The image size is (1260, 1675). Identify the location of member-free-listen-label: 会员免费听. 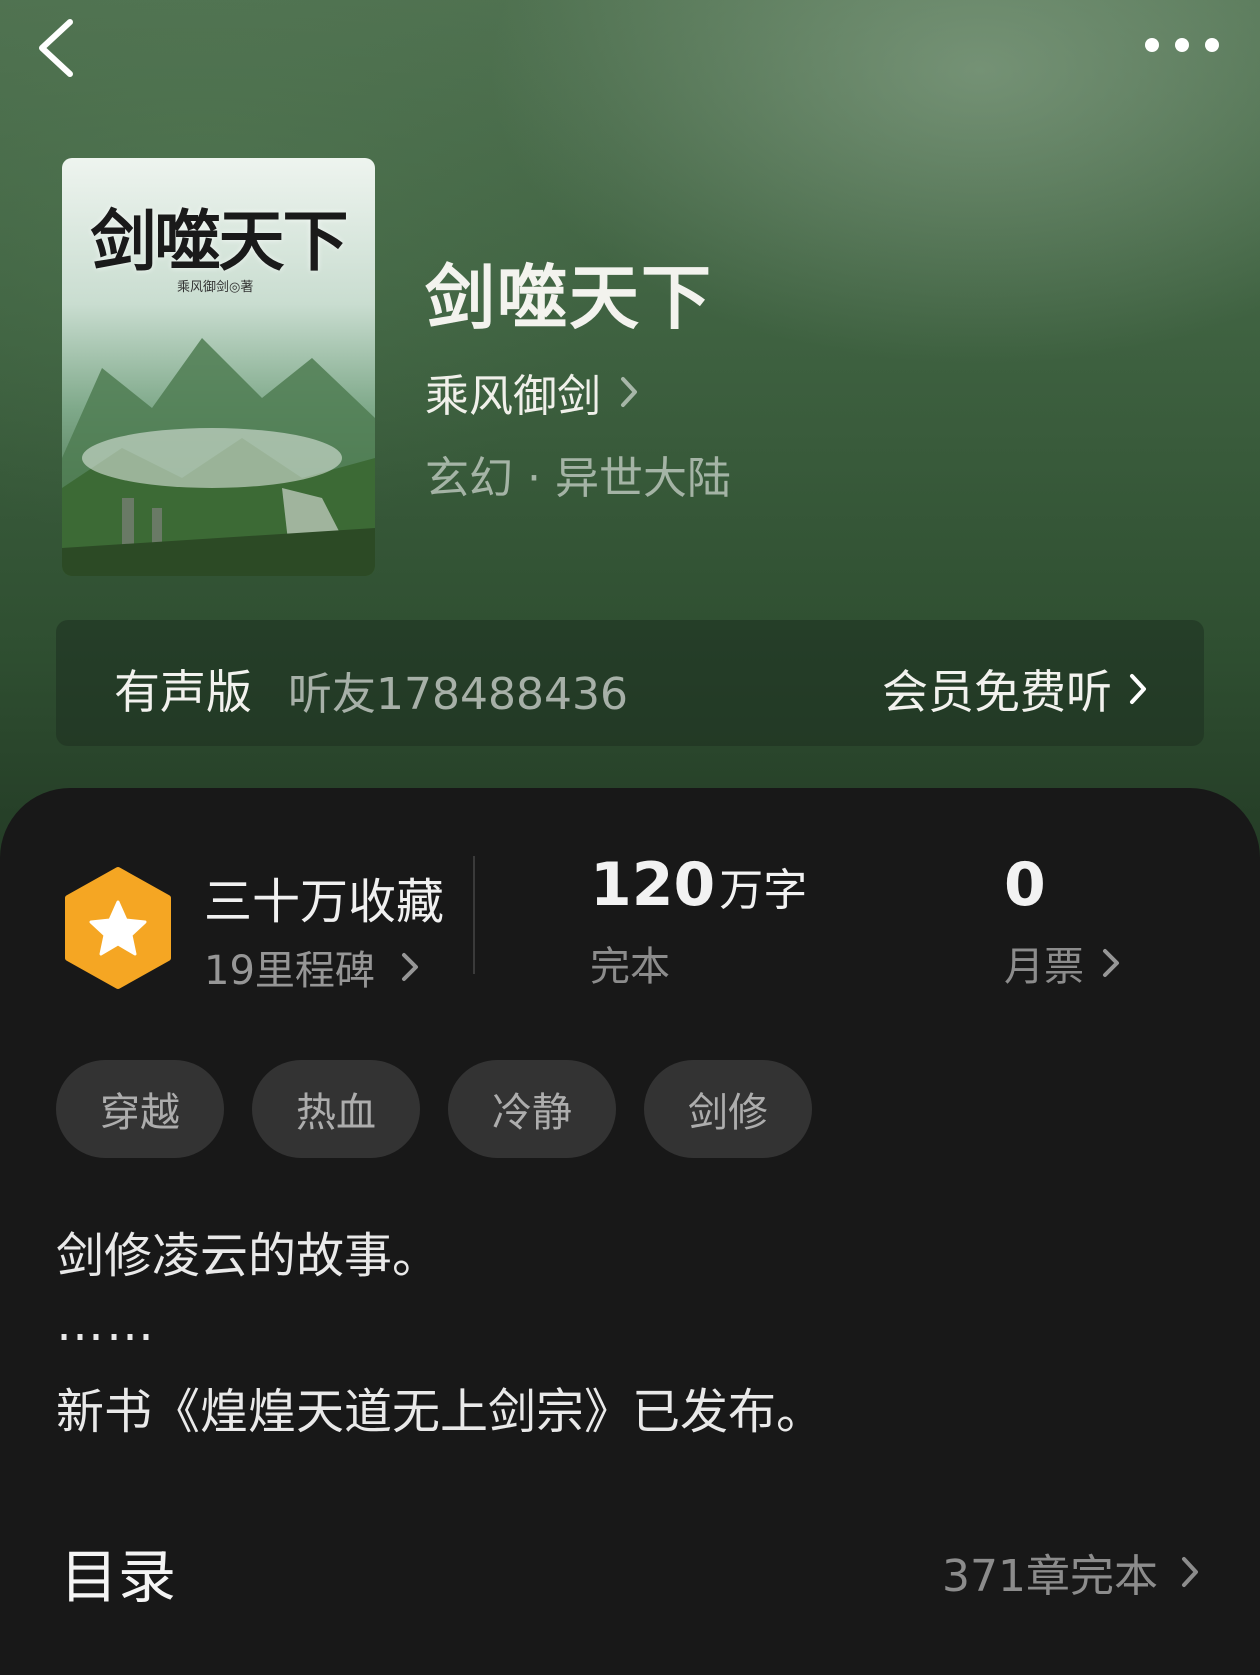
(997, 692).